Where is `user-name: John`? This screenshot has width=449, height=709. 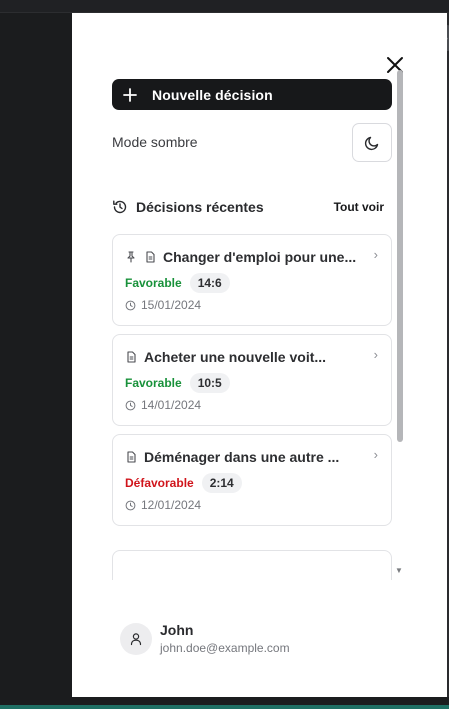
user-name: John is located at coordinates (177, 630).